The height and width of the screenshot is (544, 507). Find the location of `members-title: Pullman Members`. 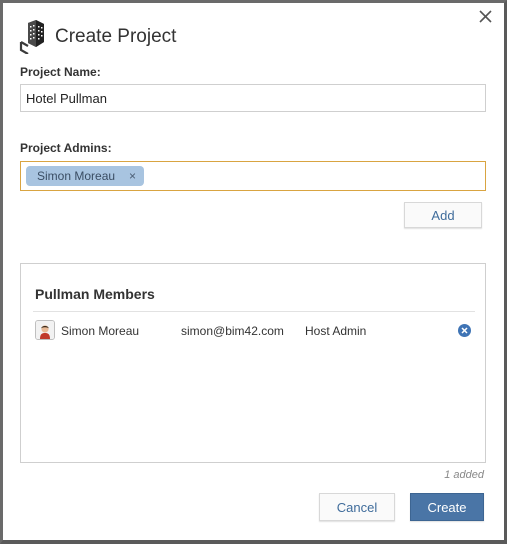

members-title: Pullman Members is located at coordinates (95, 294).